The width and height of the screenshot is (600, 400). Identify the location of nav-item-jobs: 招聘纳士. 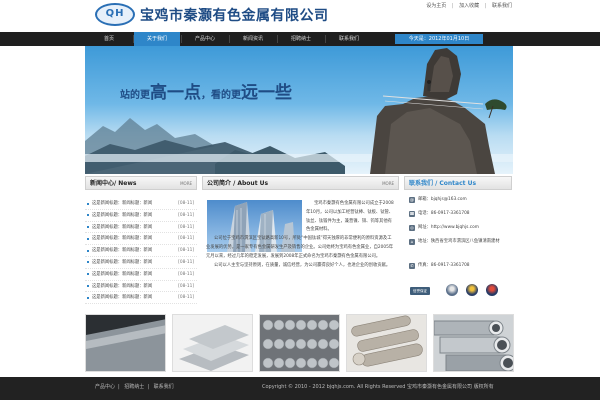
(301, 39).